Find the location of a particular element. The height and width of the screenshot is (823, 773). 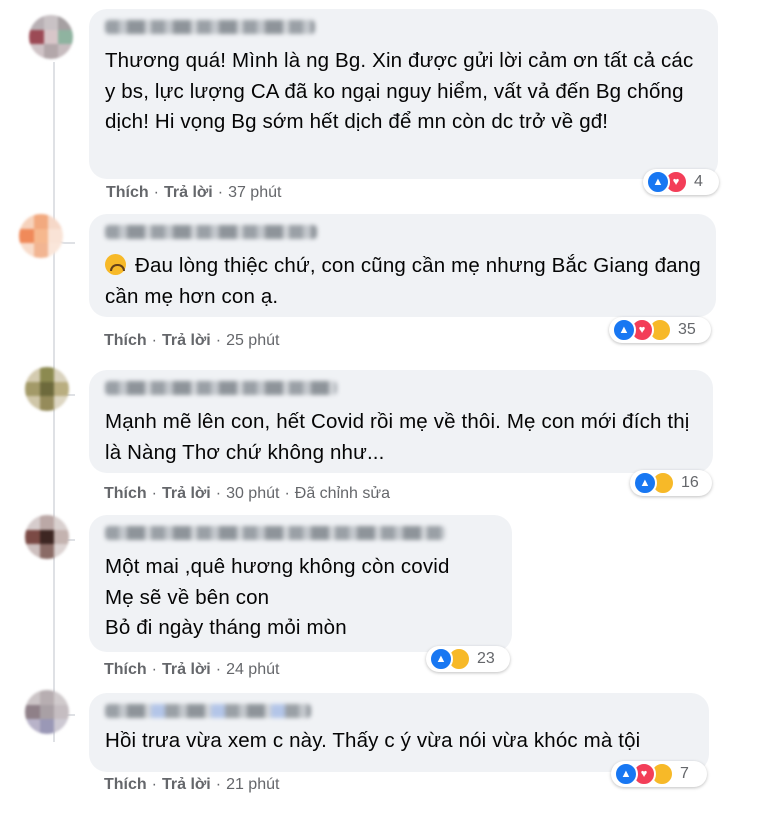

timestamp: 24 phút is located at coordinates (252, 670).